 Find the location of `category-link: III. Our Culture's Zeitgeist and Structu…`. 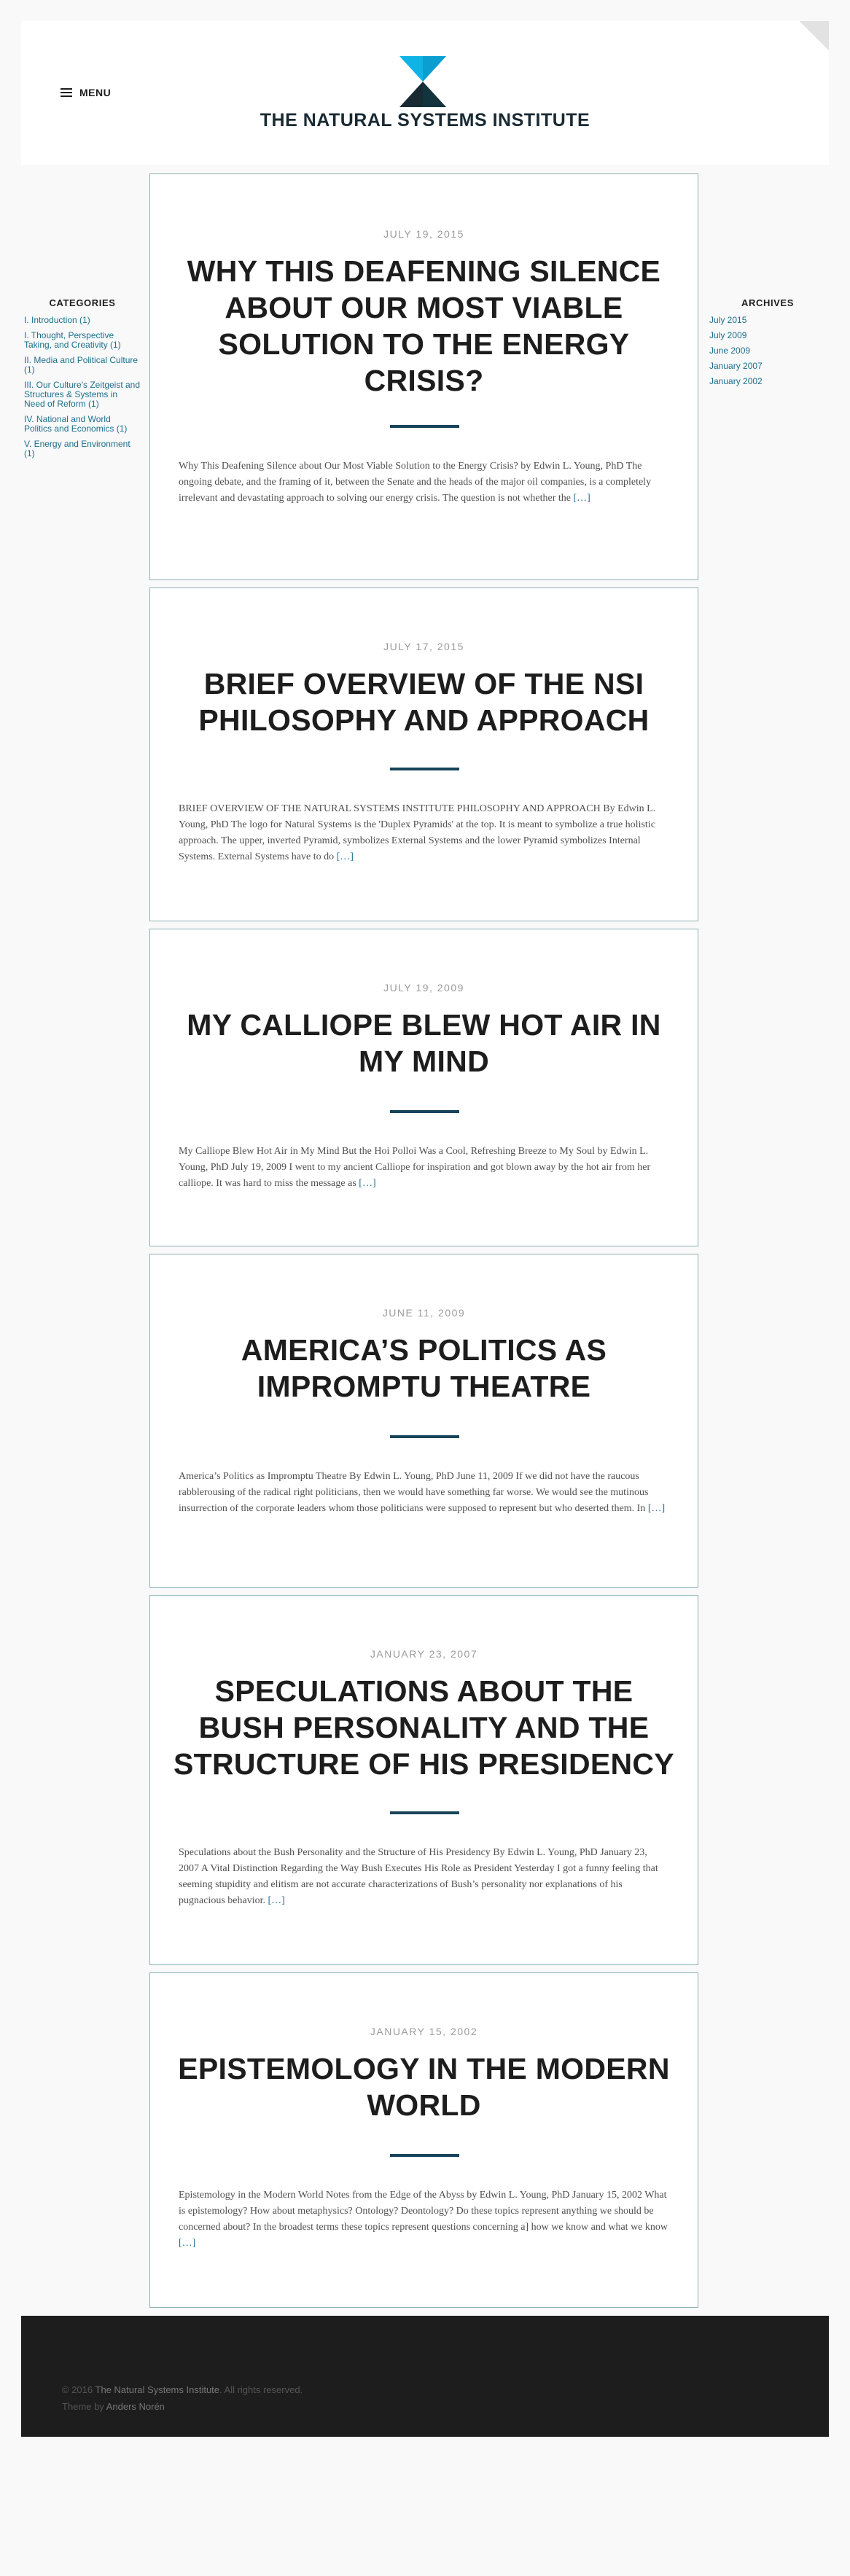

category-link: III. Our Culture's Zeitgeist and Structu… is located at coordinates (82, 395).